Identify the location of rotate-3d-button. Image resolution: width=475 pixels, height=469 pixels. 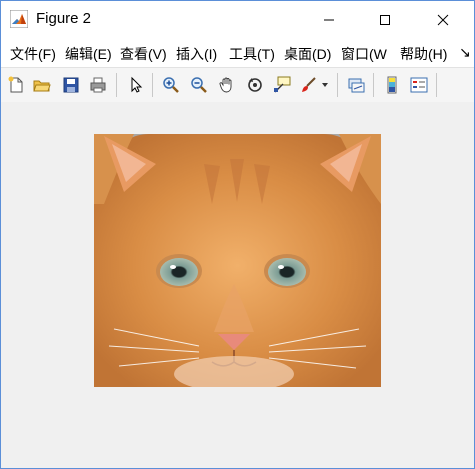
(255, 85).